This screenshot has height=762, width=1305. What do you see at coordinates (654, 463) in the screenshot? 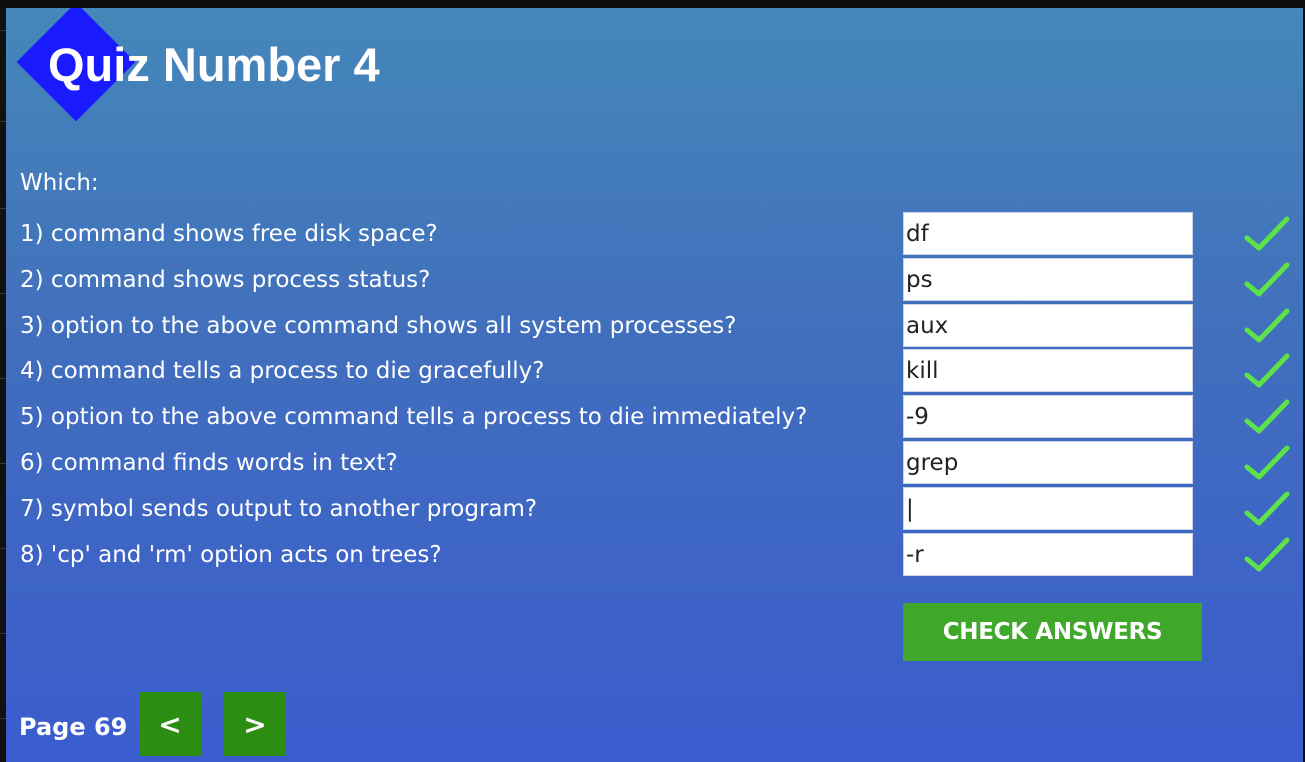
I see `question-row: 6) command finds words in text?` at bounding box center [654, 463].